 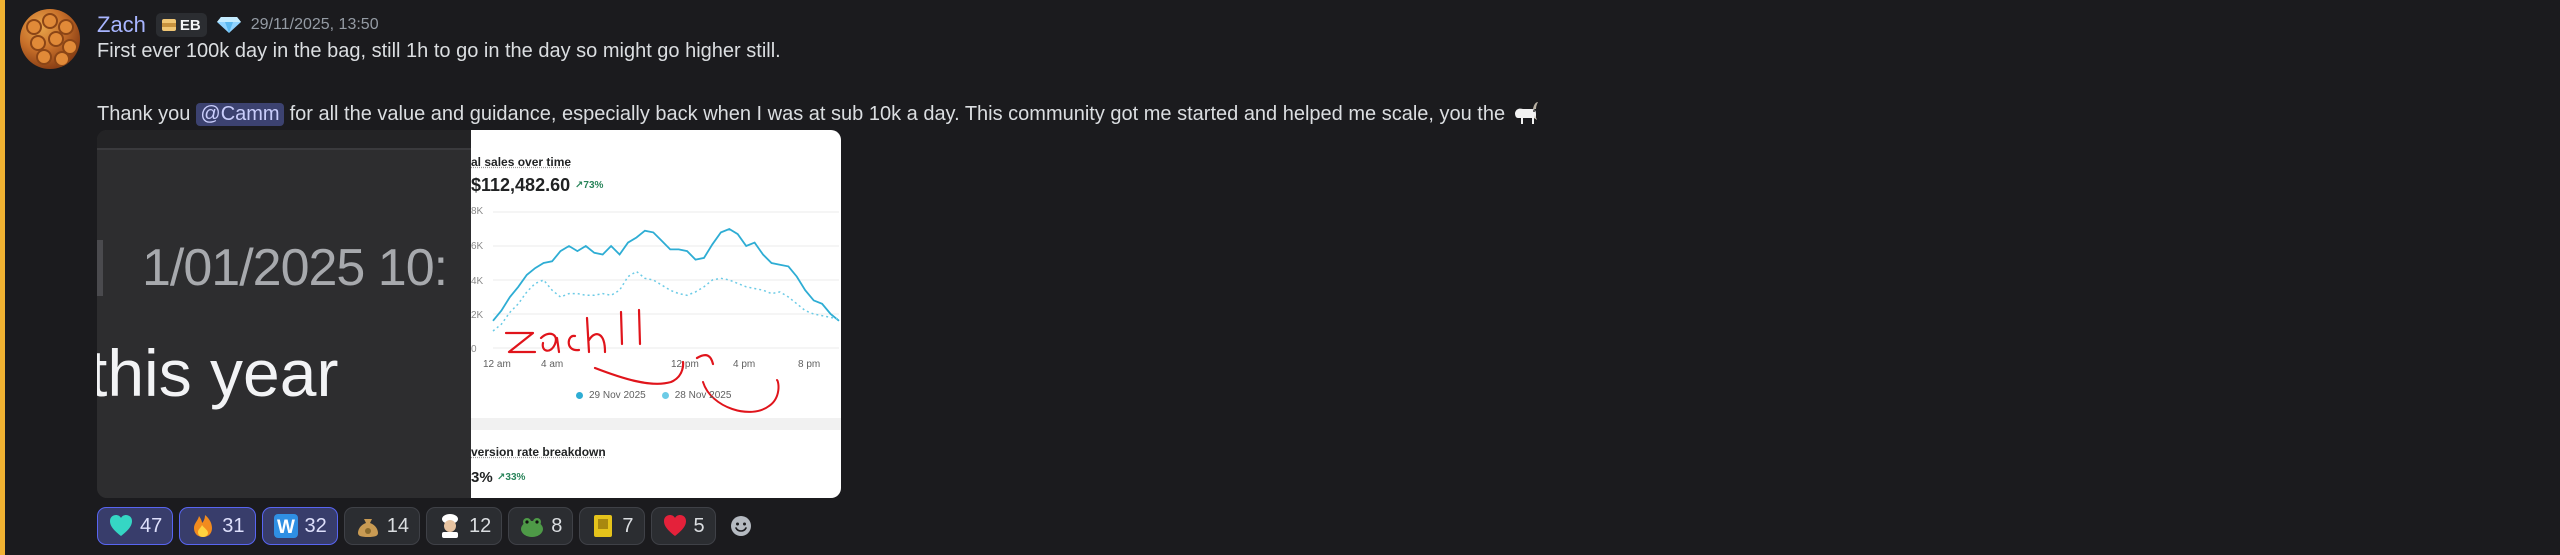 What do you see at coordinates (656, 424) in the screenshot?
I see `card-separator` at bounding box center [656, 424].